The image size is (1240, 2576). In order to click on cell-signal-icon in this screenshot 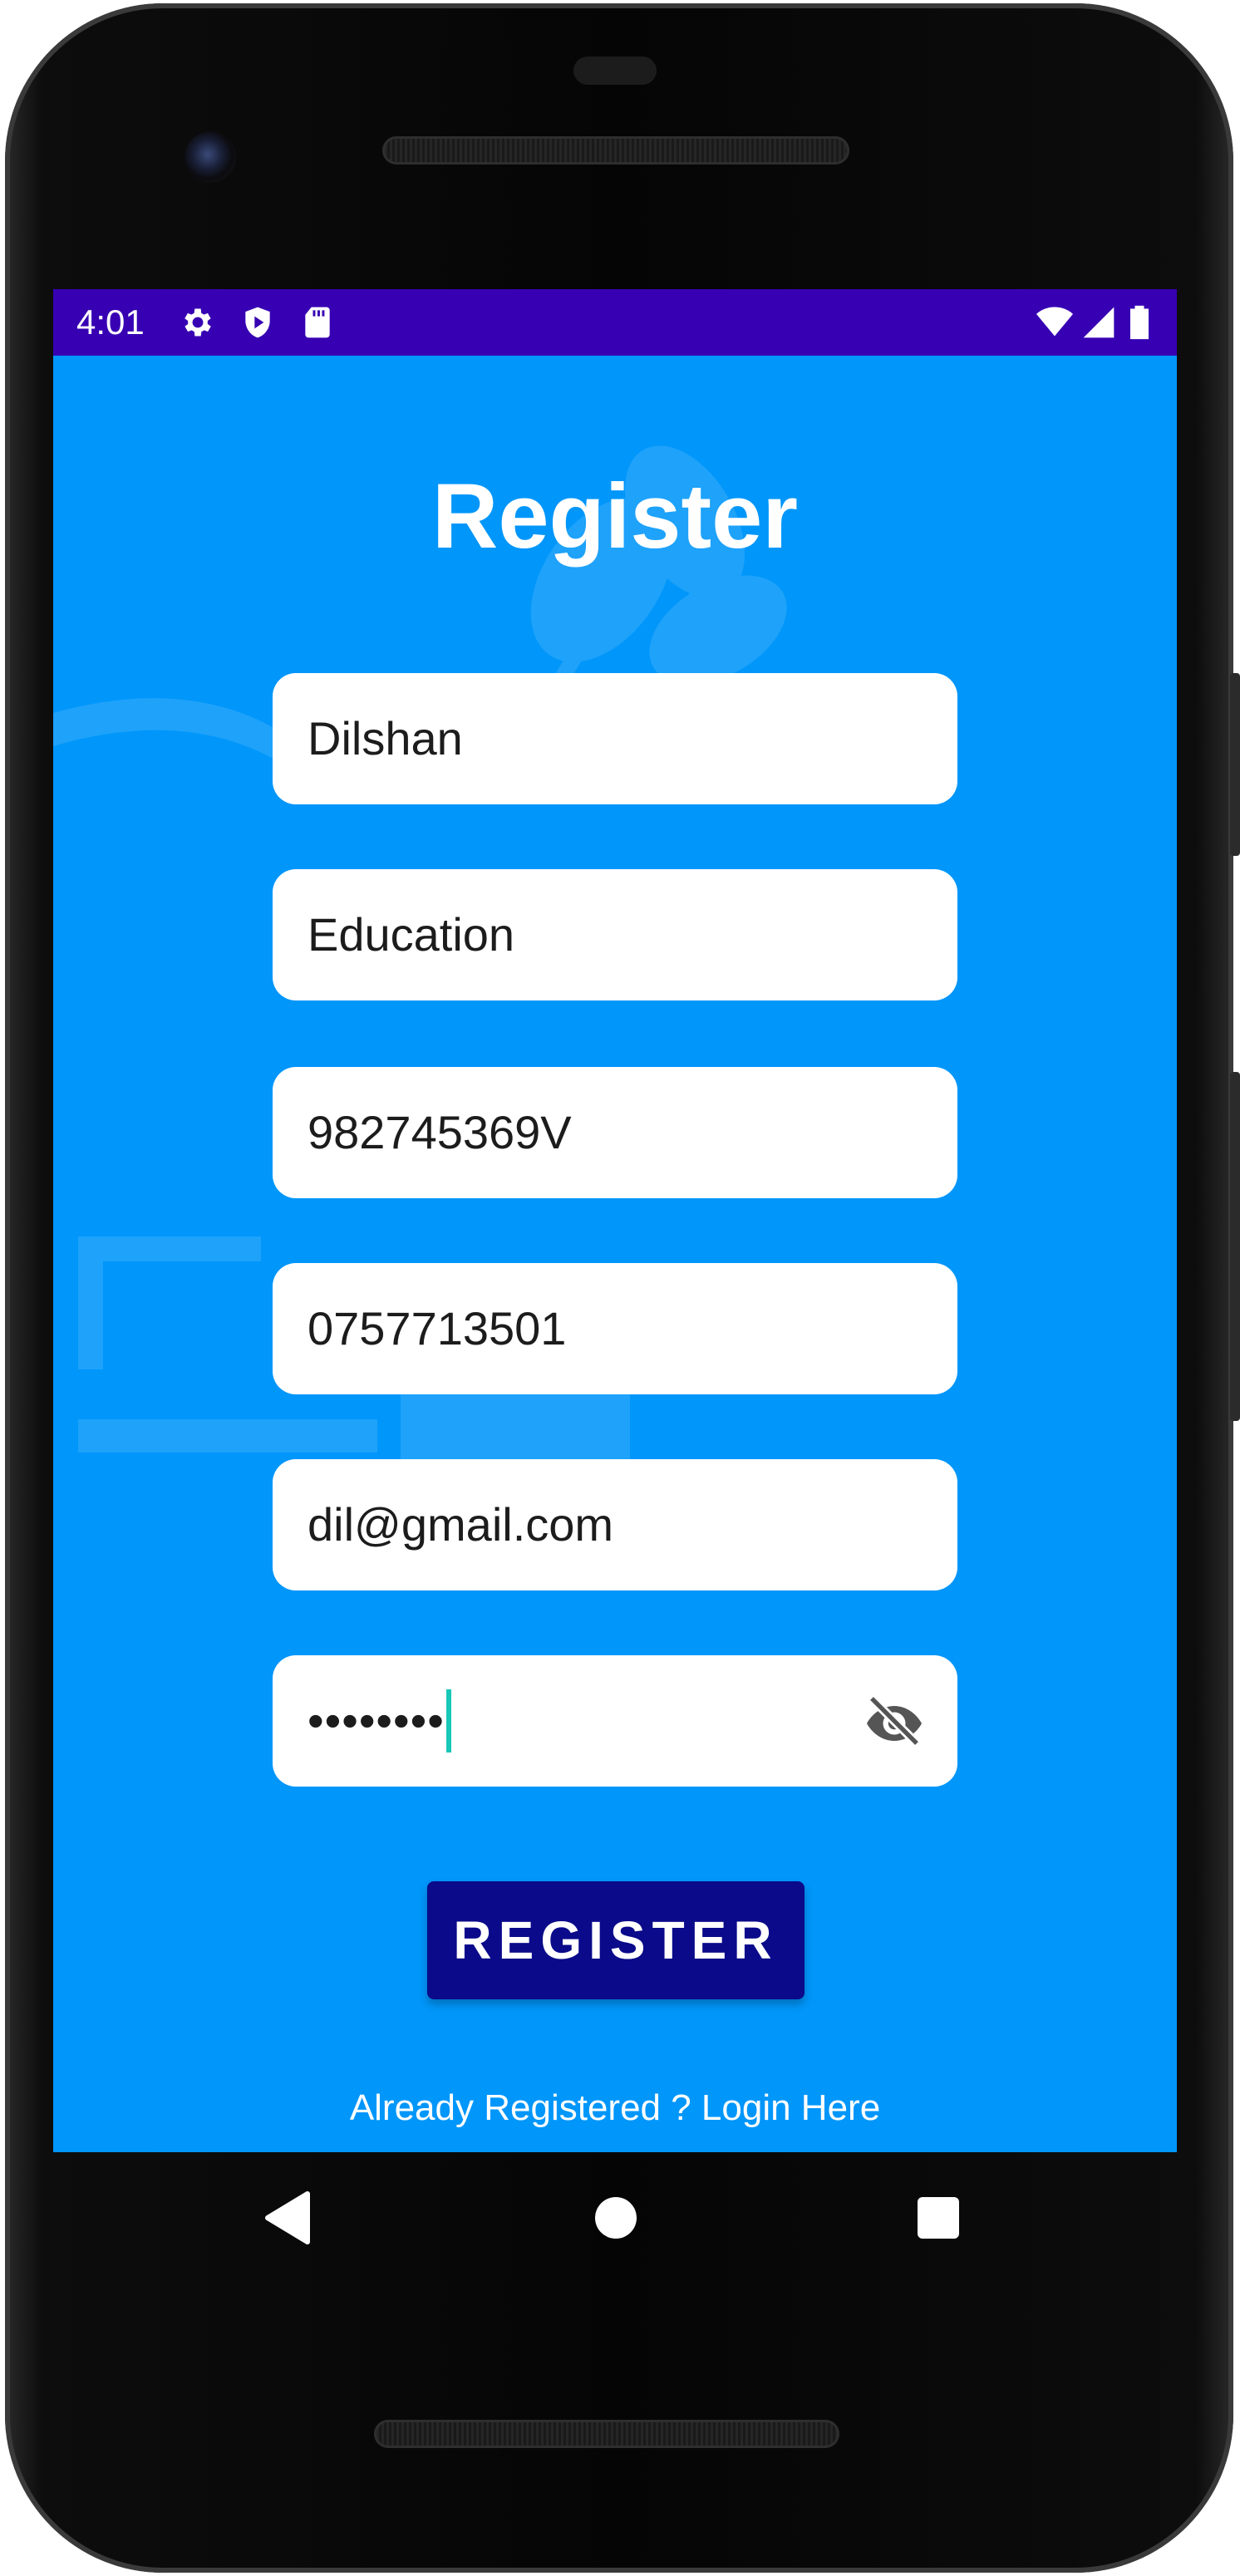, I will do `click(1099, 322)`.